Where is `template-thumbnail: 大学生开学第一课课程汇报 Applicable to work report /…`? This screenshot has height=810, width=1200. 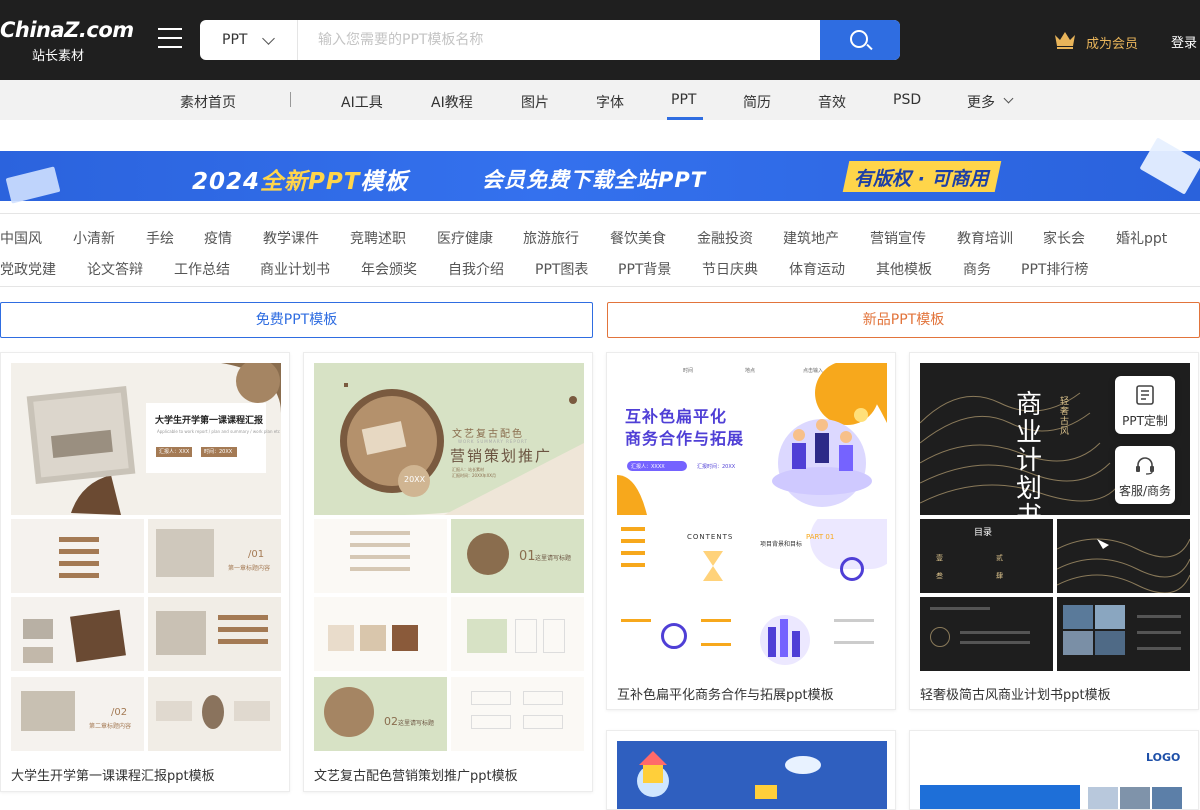
template-thumbnail: 大学生开学第一课课程汇报 Applicable to work report /… is located at coordinates (146, 439).